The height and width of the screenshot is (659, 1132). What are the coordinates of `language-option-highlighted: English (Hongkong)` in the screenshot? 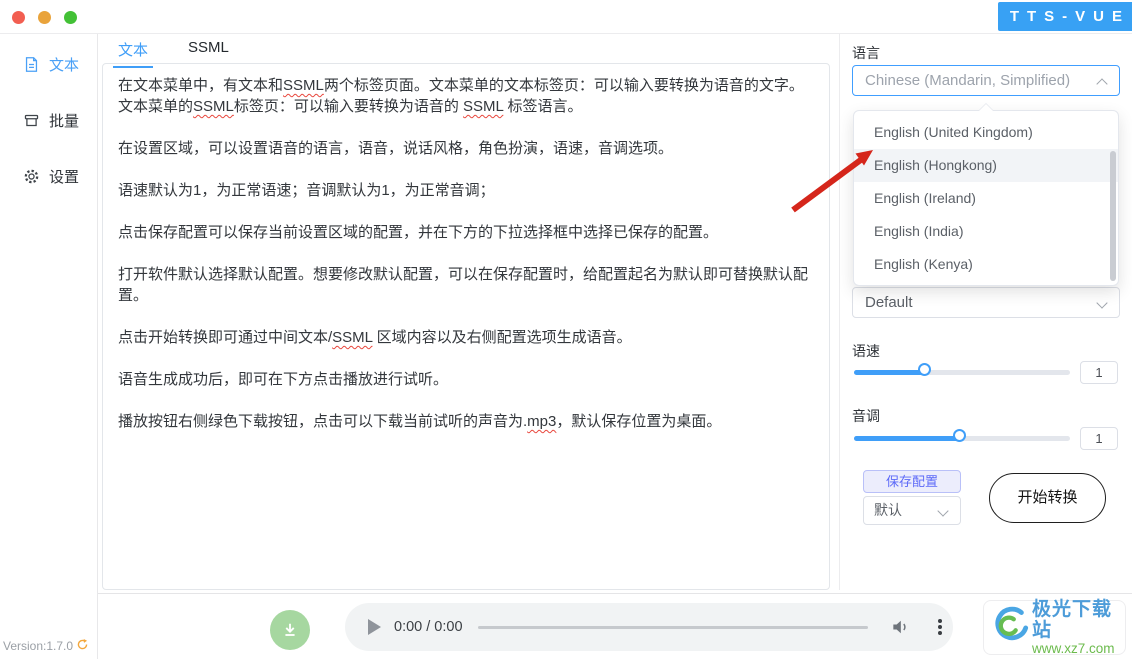 It's located at (986, 165).